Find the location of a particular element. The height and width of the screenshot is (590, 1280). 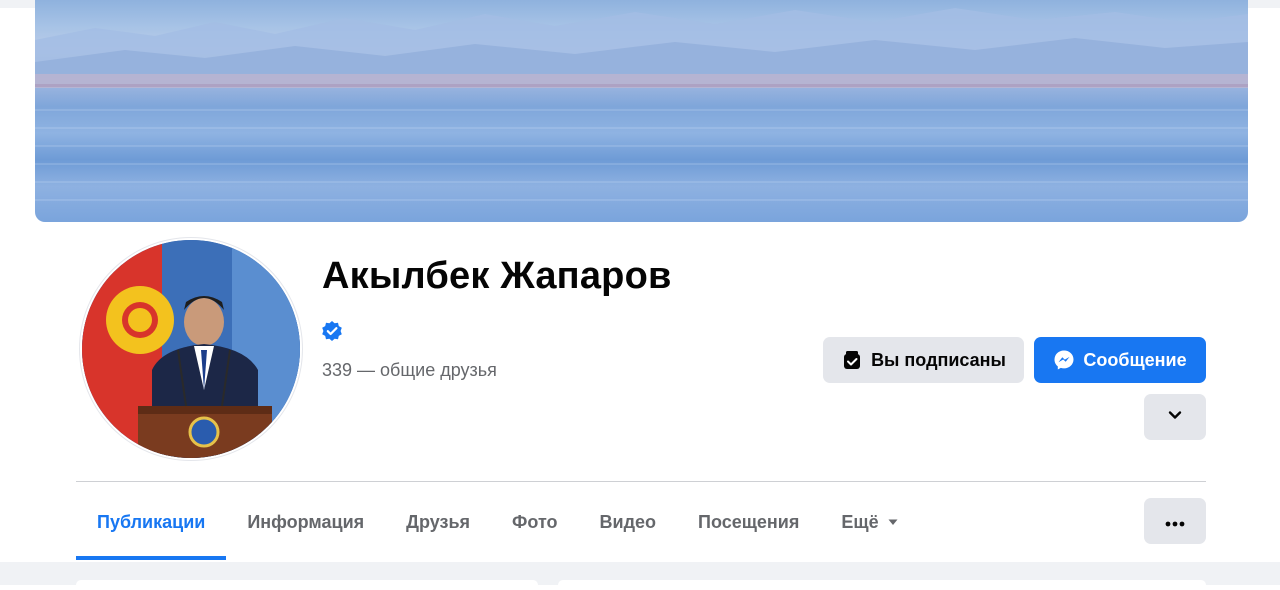

message-button: Сообщение is located at coordinates (1120, 360).